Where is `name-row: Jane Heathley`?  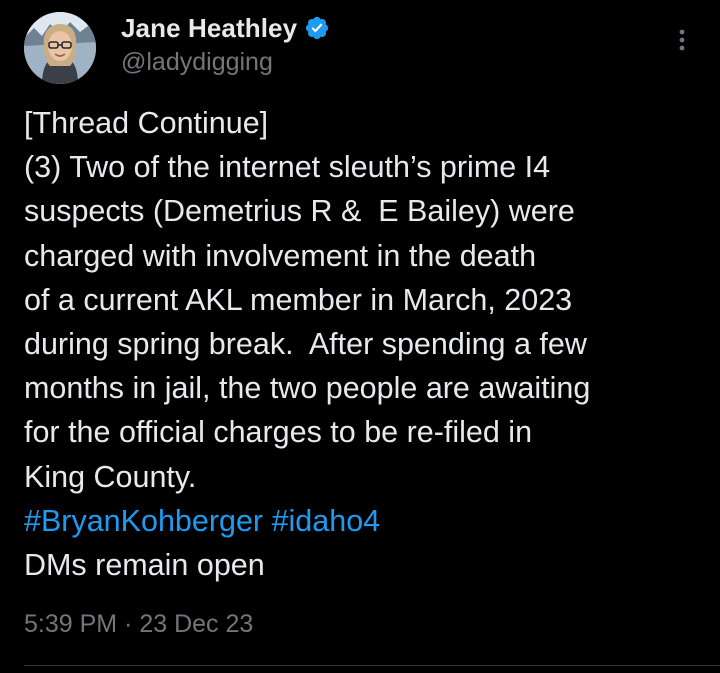
name-row: Jane Heathley is located at coordinates (225, 28).